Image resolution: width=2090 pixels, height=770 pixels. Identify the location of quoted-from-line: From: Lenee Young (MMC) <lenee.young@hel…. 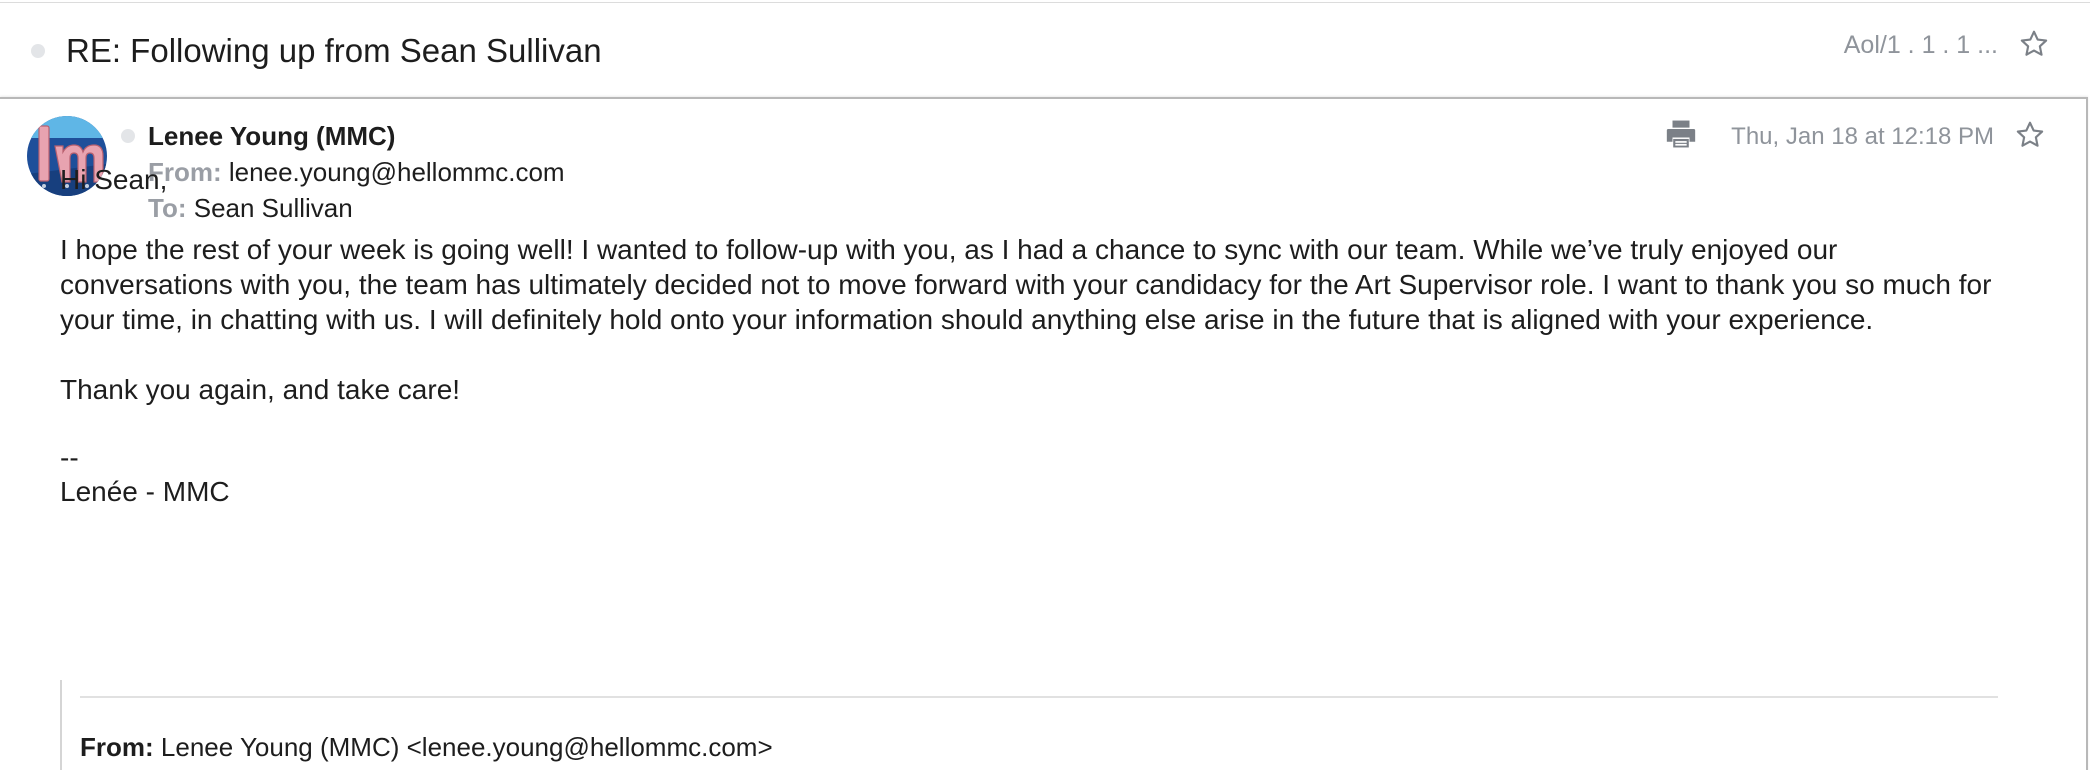
(426, 747).